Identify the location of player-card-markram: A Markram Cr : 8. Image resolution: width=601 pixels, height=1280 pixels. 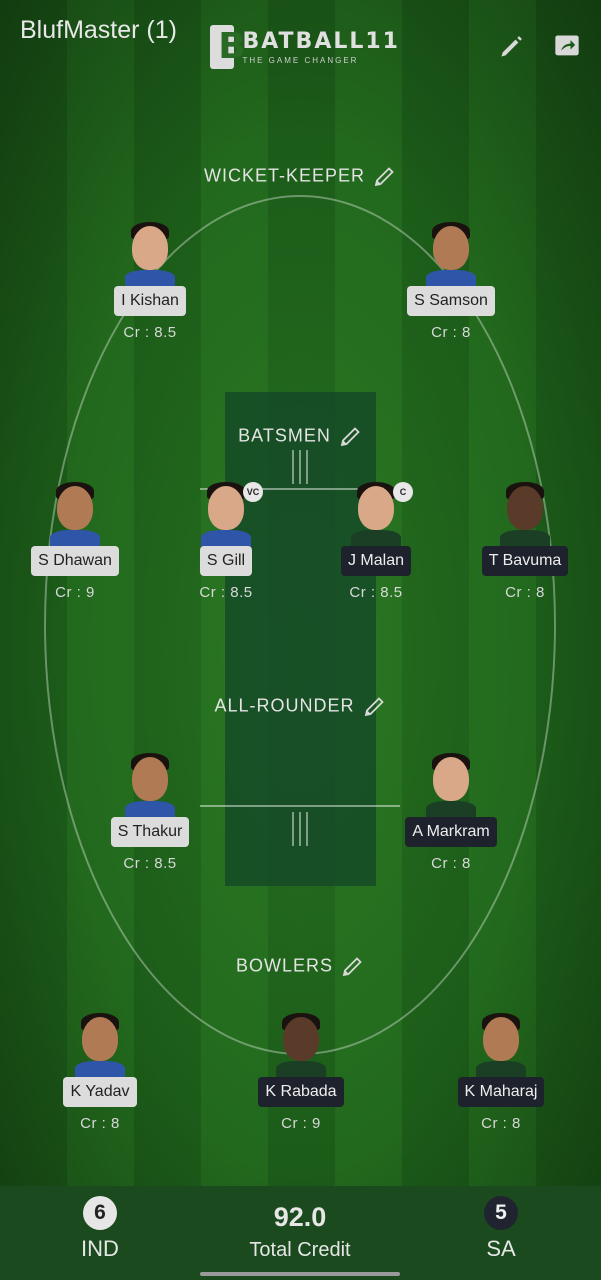
(451, 812).